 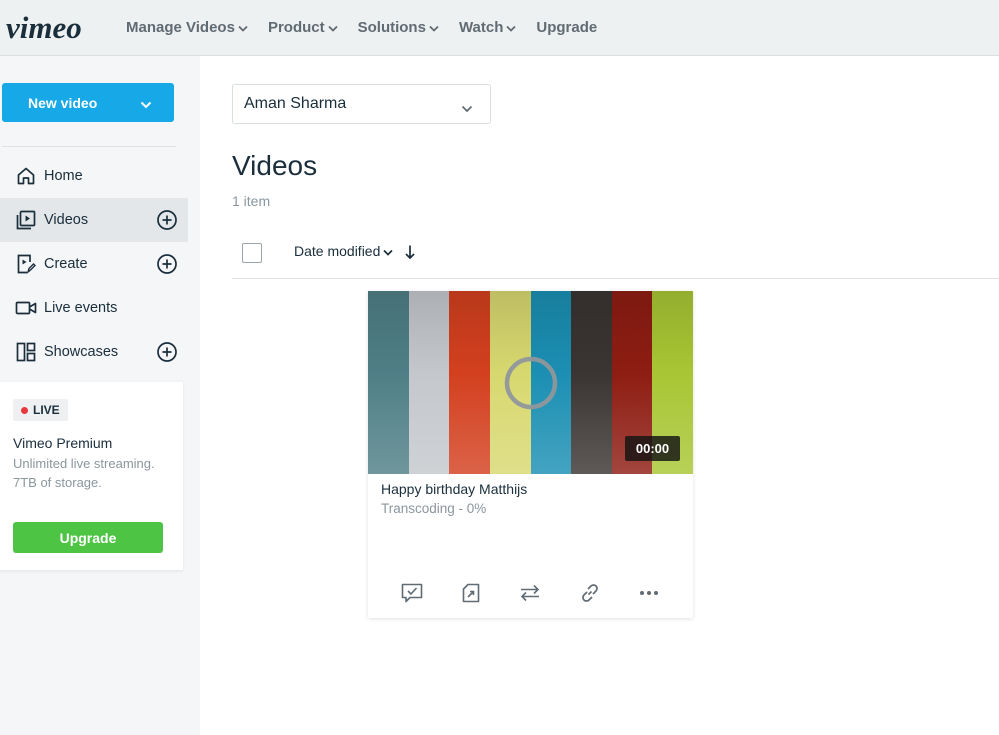 I want to click on sidebar-item-videos: Videos, so click(x=94, y=220).